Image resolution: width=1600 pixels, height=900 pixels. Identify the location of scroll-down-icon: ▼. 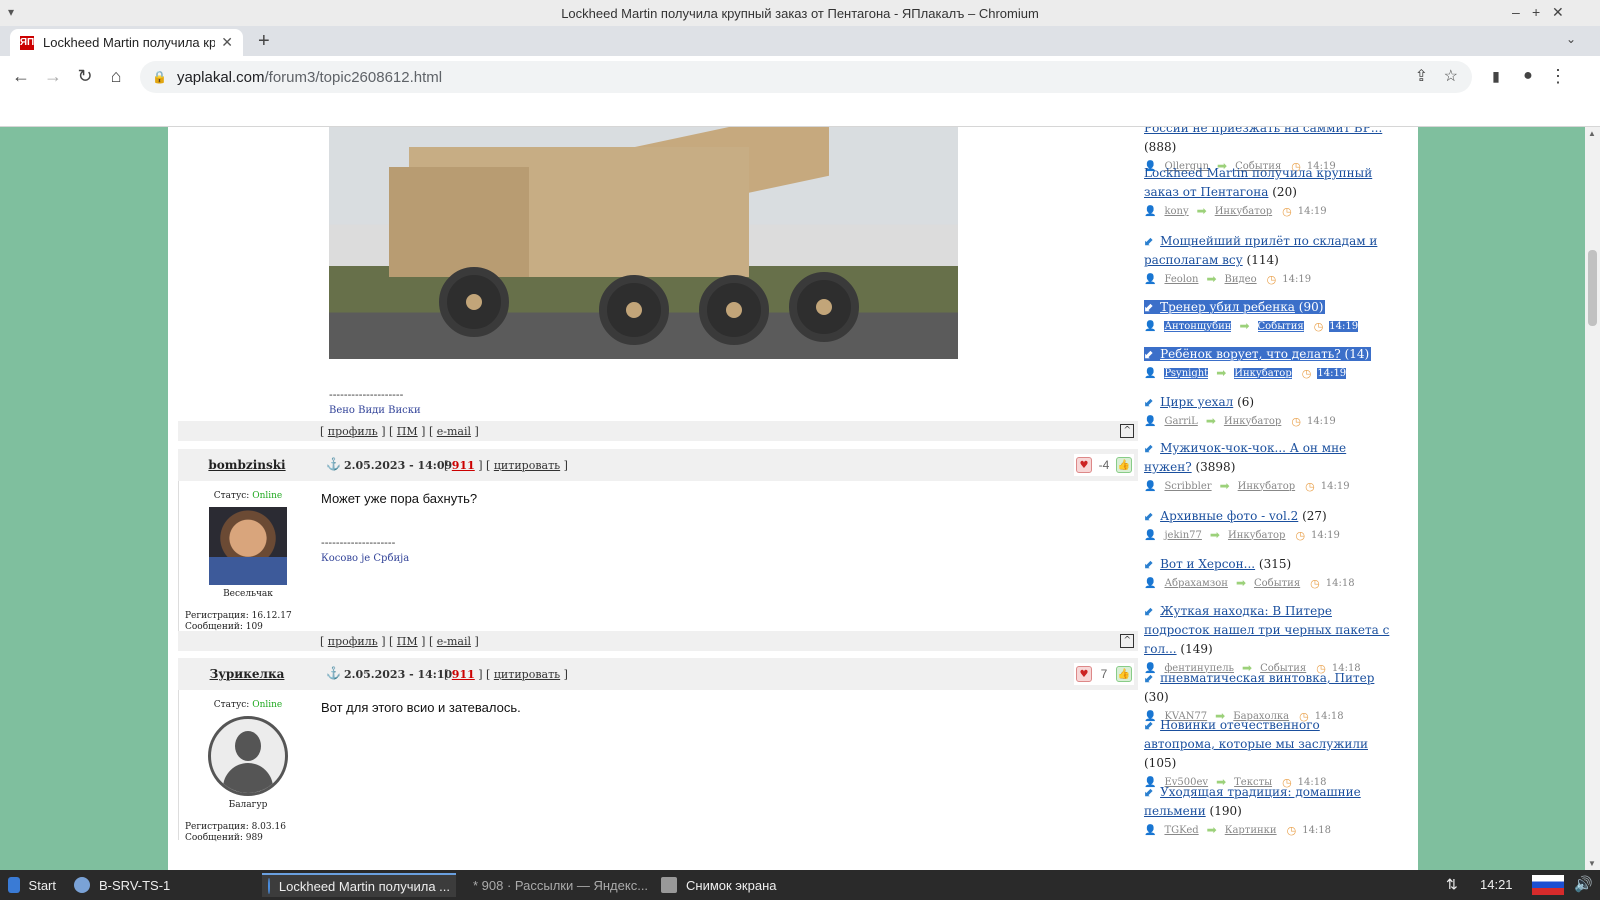
(1592, 863).